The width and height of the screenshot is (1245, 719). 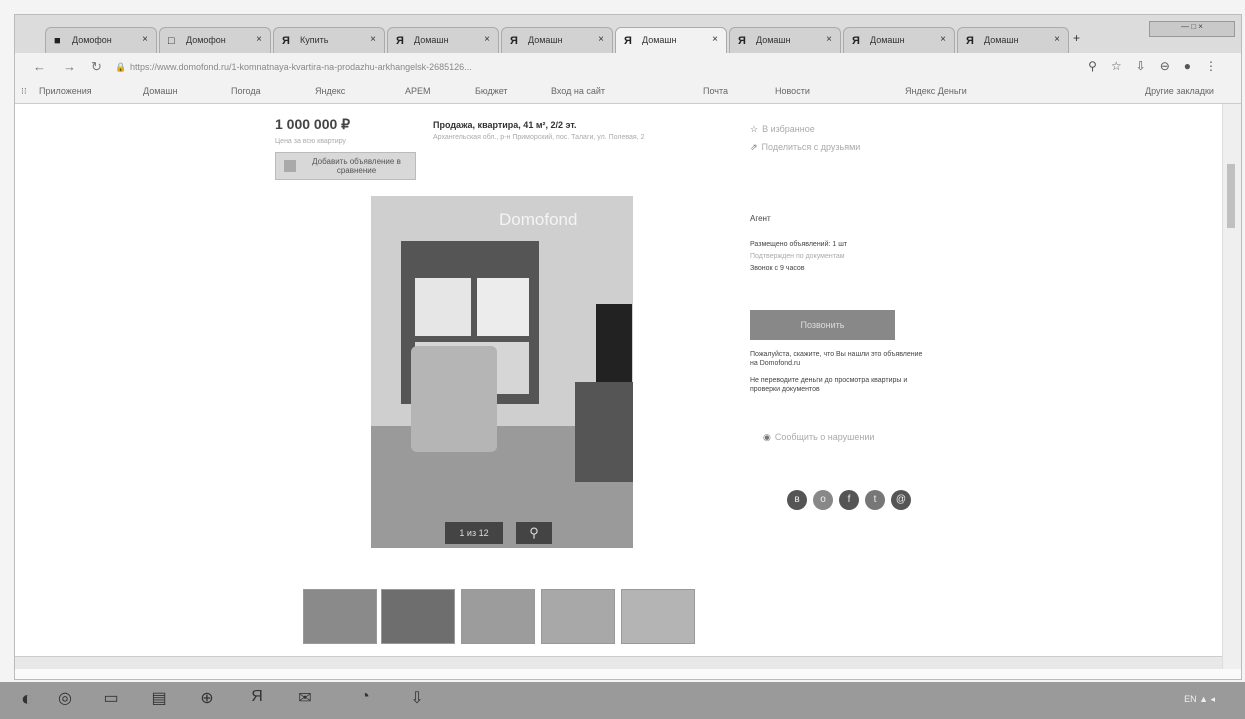 What do you see at coordinates (1199, 699) in the screenshot?
I see `system-tray: EN ▲ ◂` at bounding box center [1199, 699].